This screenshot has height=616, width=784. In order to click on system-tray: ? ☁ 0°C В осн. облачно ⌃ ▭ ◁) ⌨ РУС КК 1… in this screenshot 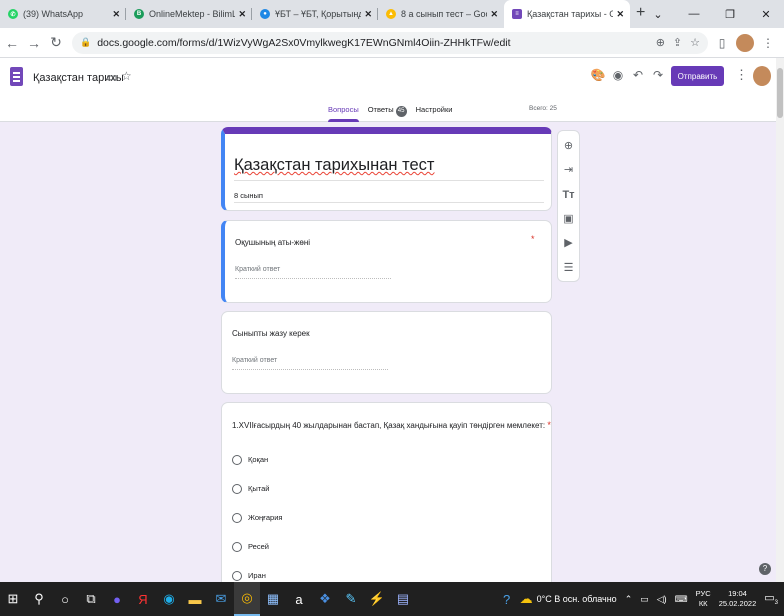, I will do `click(639, 599)`.